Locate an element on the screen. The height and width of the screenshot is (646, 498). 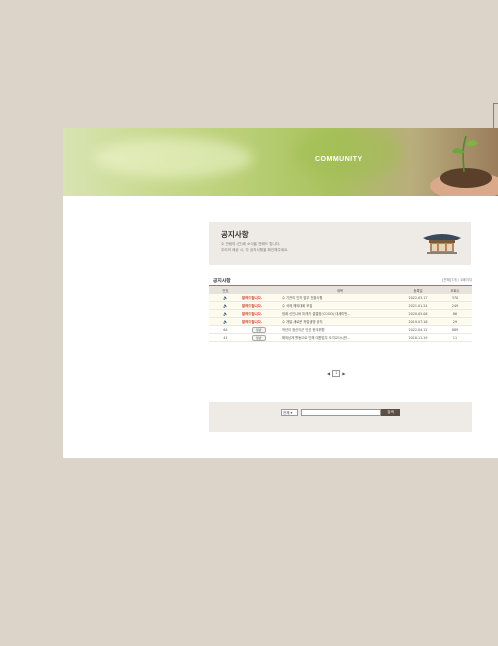
row-date: 2021.01.24 is located at coordinates (418, 305).